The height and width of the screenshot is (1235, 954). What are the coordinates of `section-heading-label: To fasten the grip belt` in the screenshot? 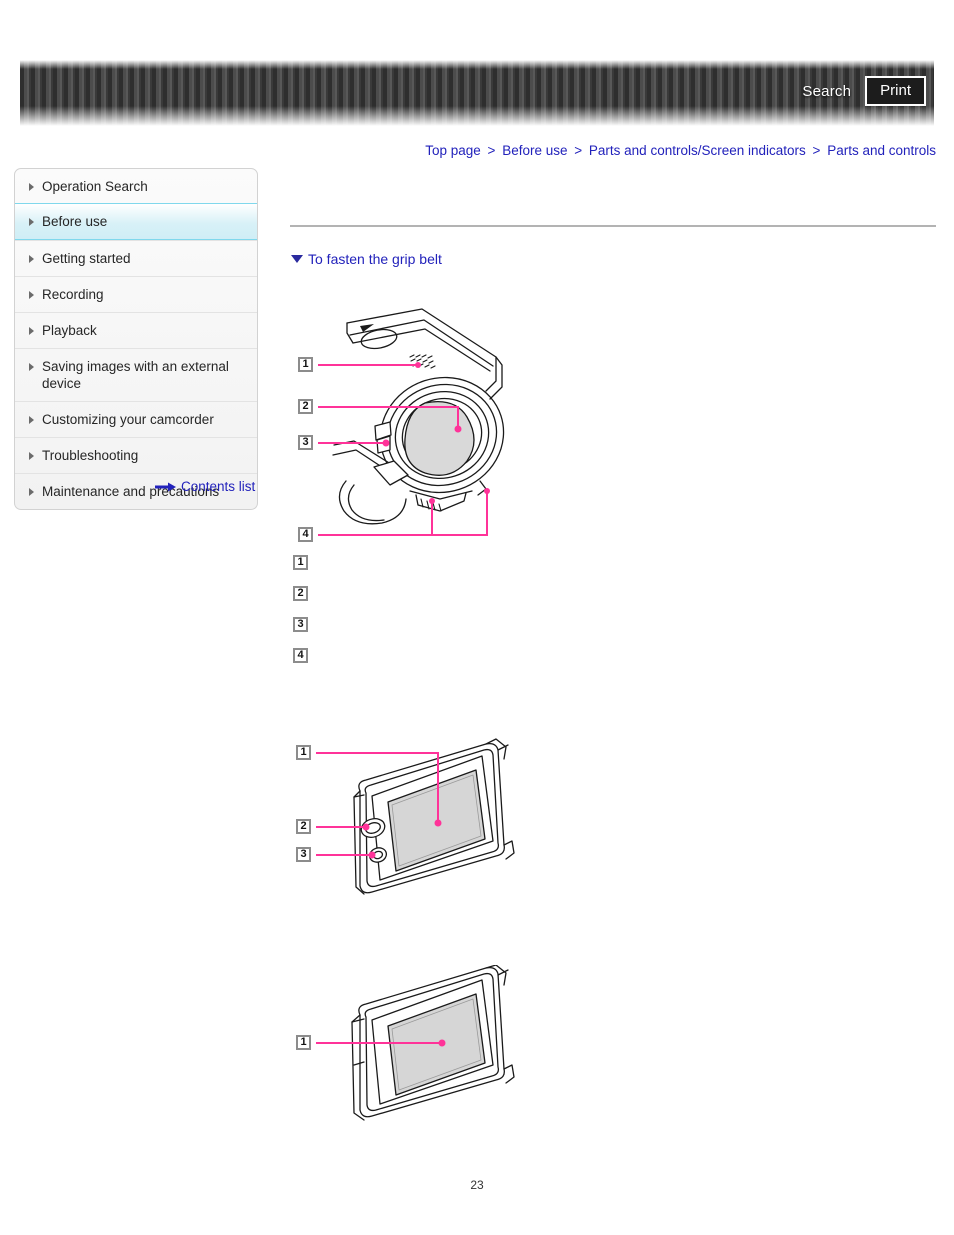 It's located at (375, 259).